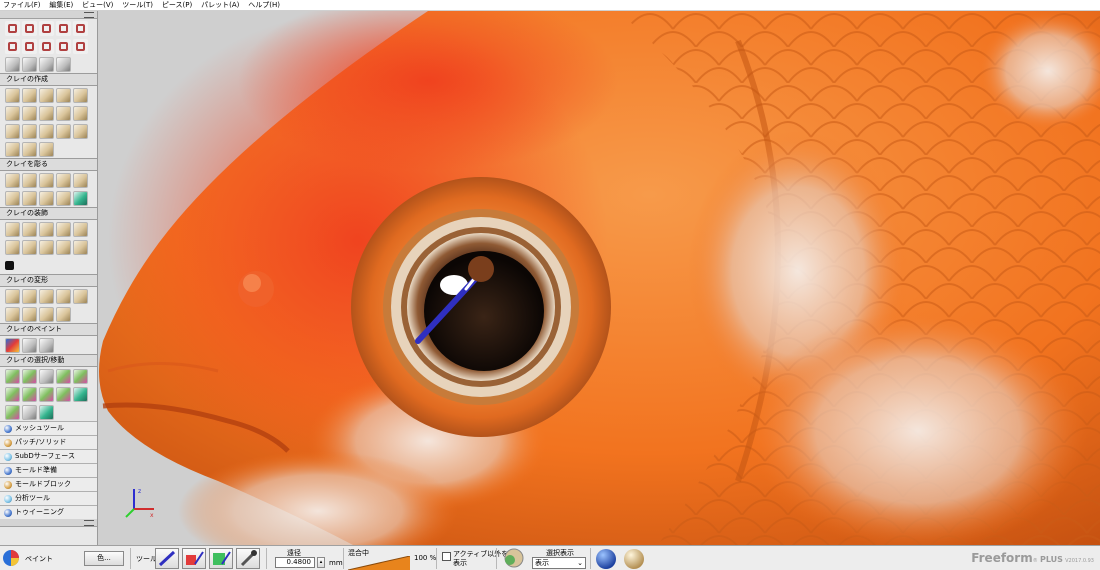 Image resolution: width=1100 pixels, height=570 pixels. Describe the element at coordinates (379, 563) in the screenshot. I see `blend-ramp-slider` at that location.